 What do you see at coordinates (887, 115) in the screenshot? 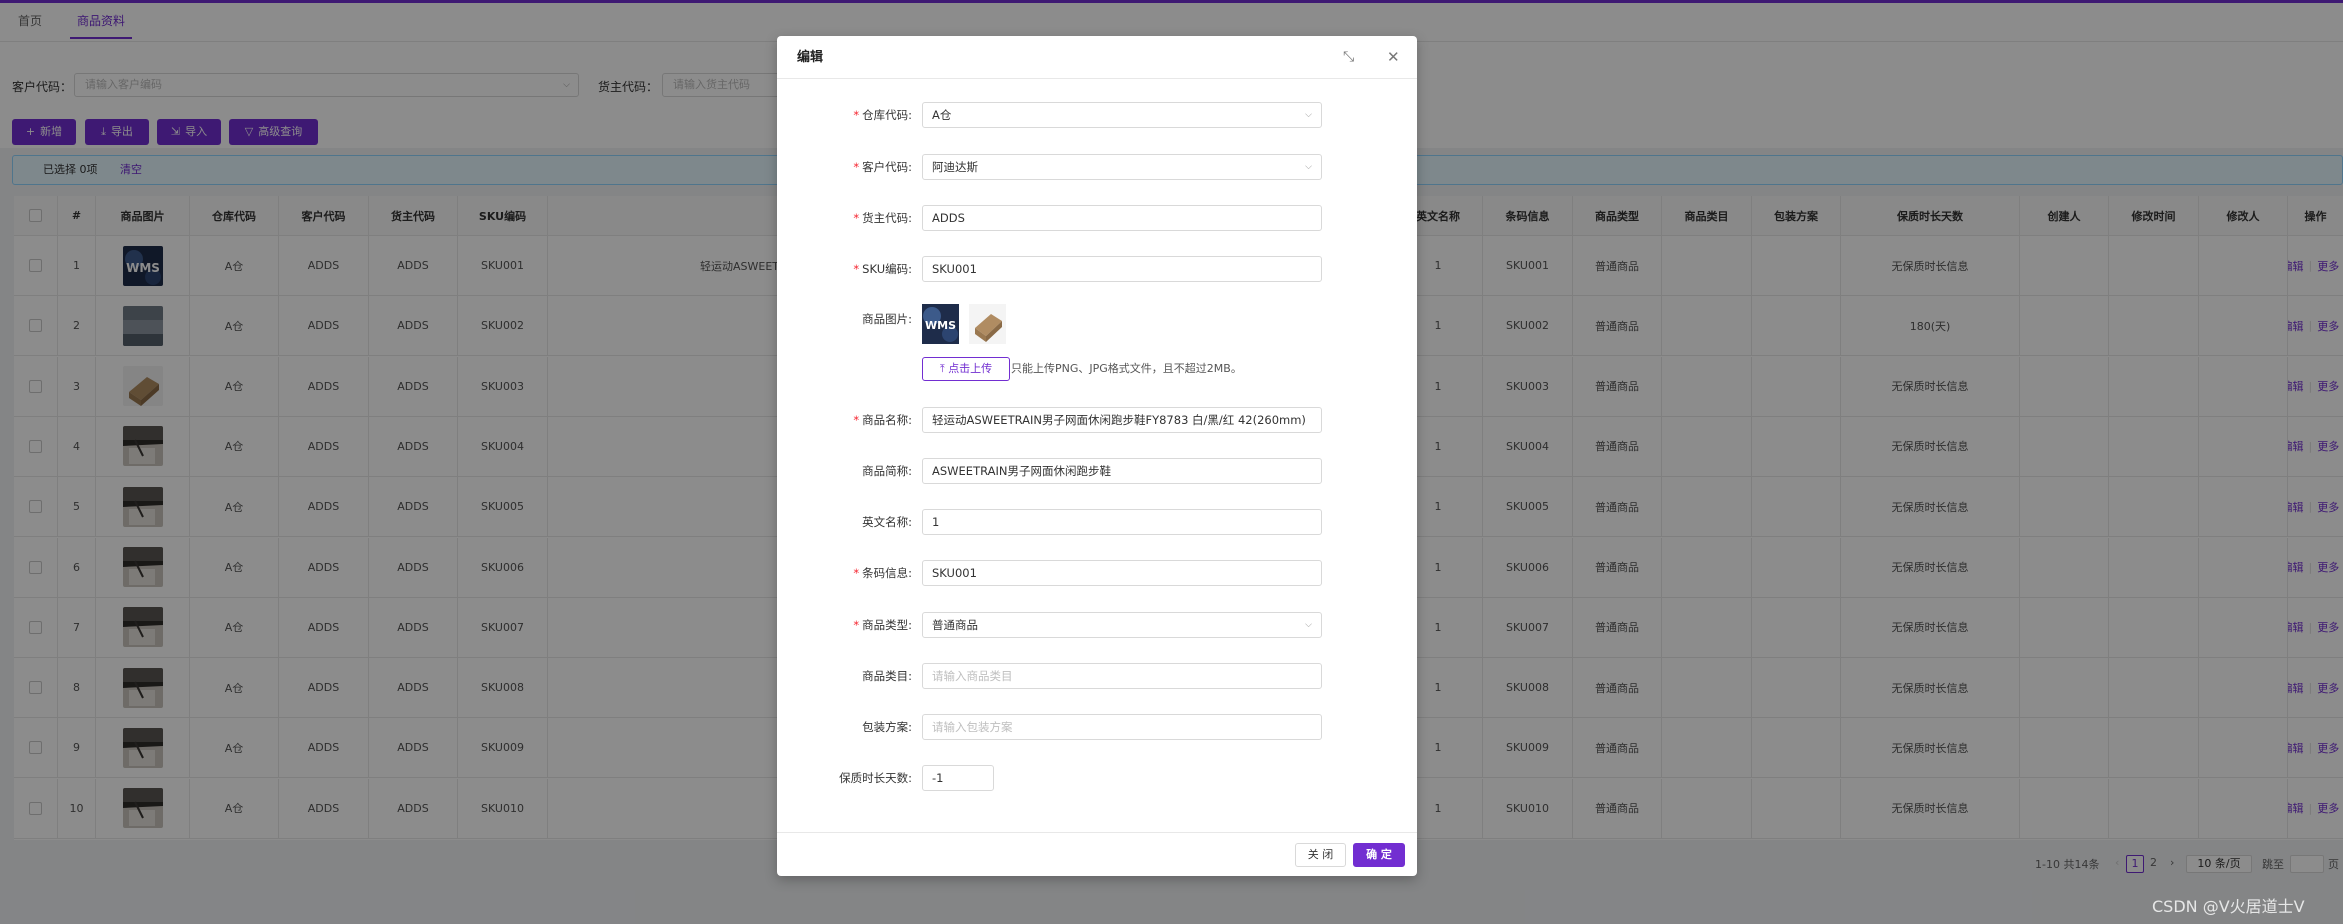
I see `warehouse-label-text: 仓库代码:` at bounding box center [887, 115].